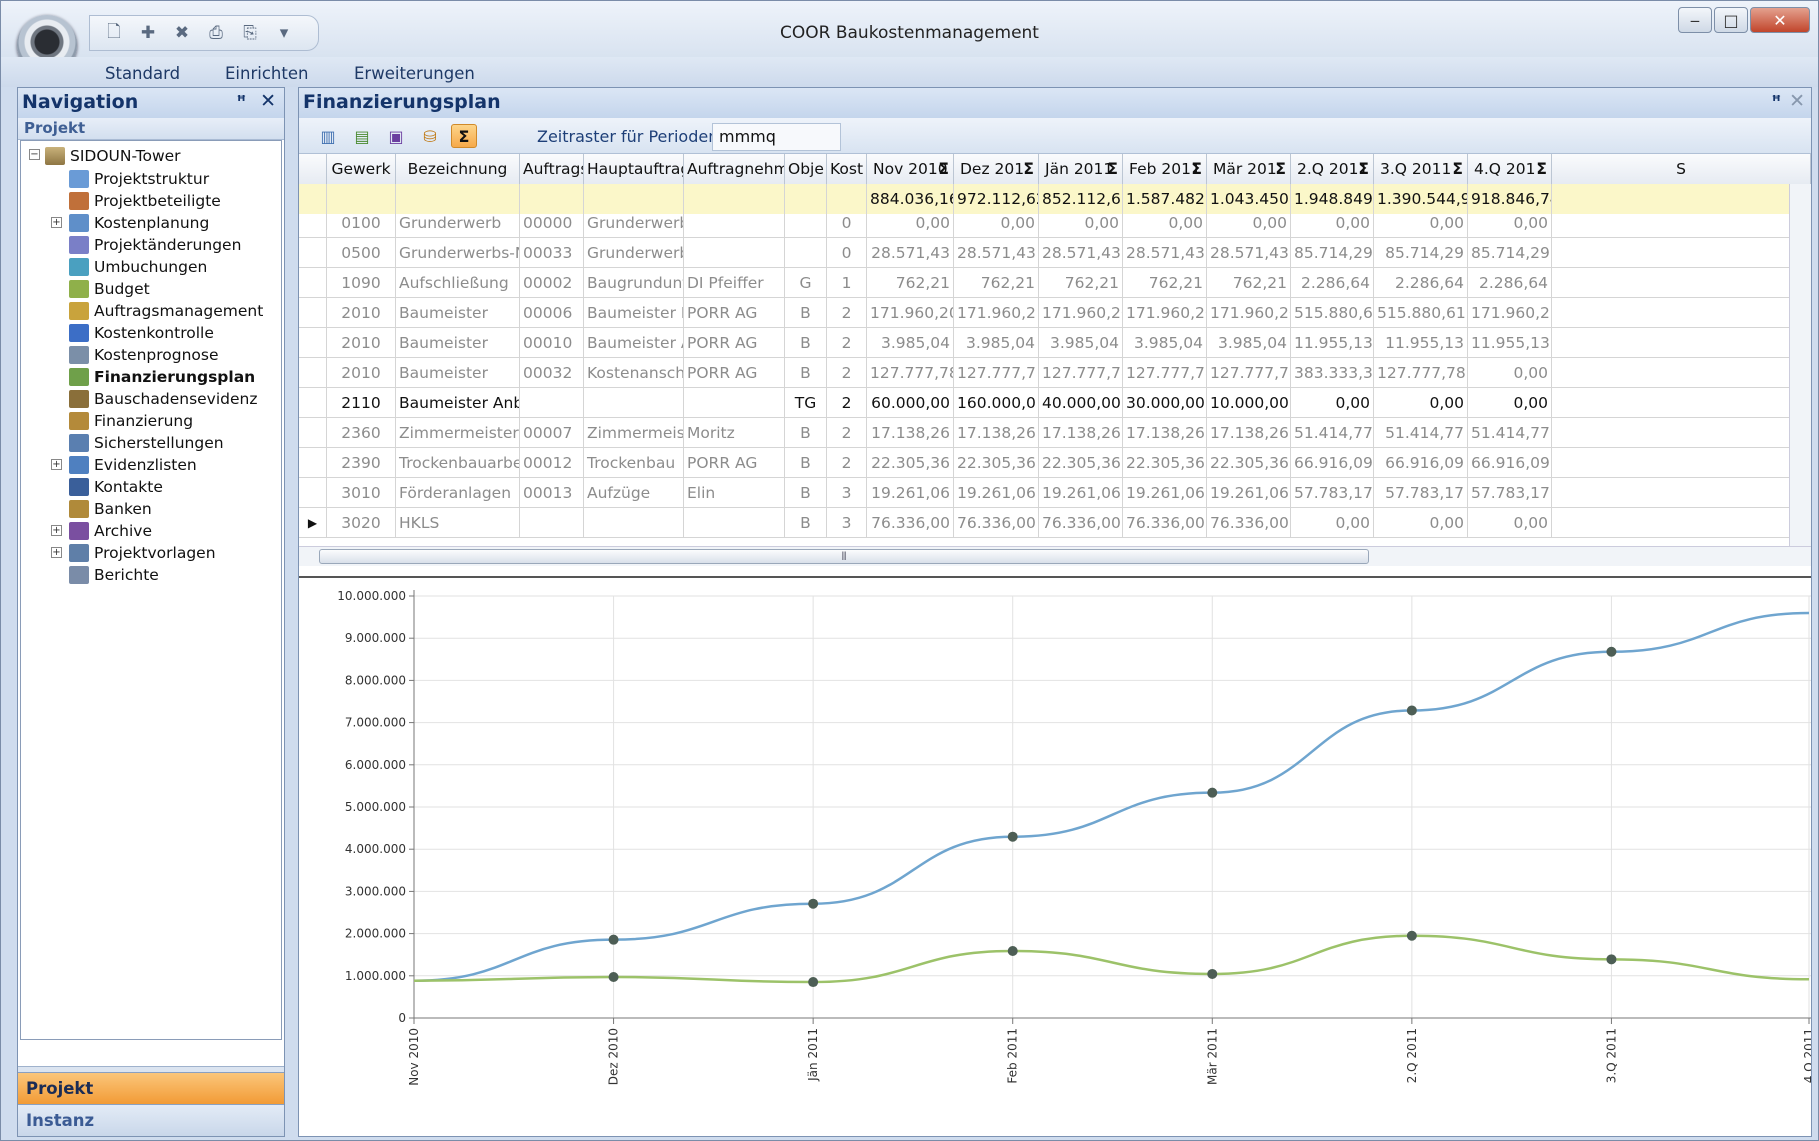 Image resolution: width=1819 pixels, height=1141 pixels. Describe the element at coordinates (155, 244) in the screenshot. I see `tree-item: Projektänderungen` at that location.